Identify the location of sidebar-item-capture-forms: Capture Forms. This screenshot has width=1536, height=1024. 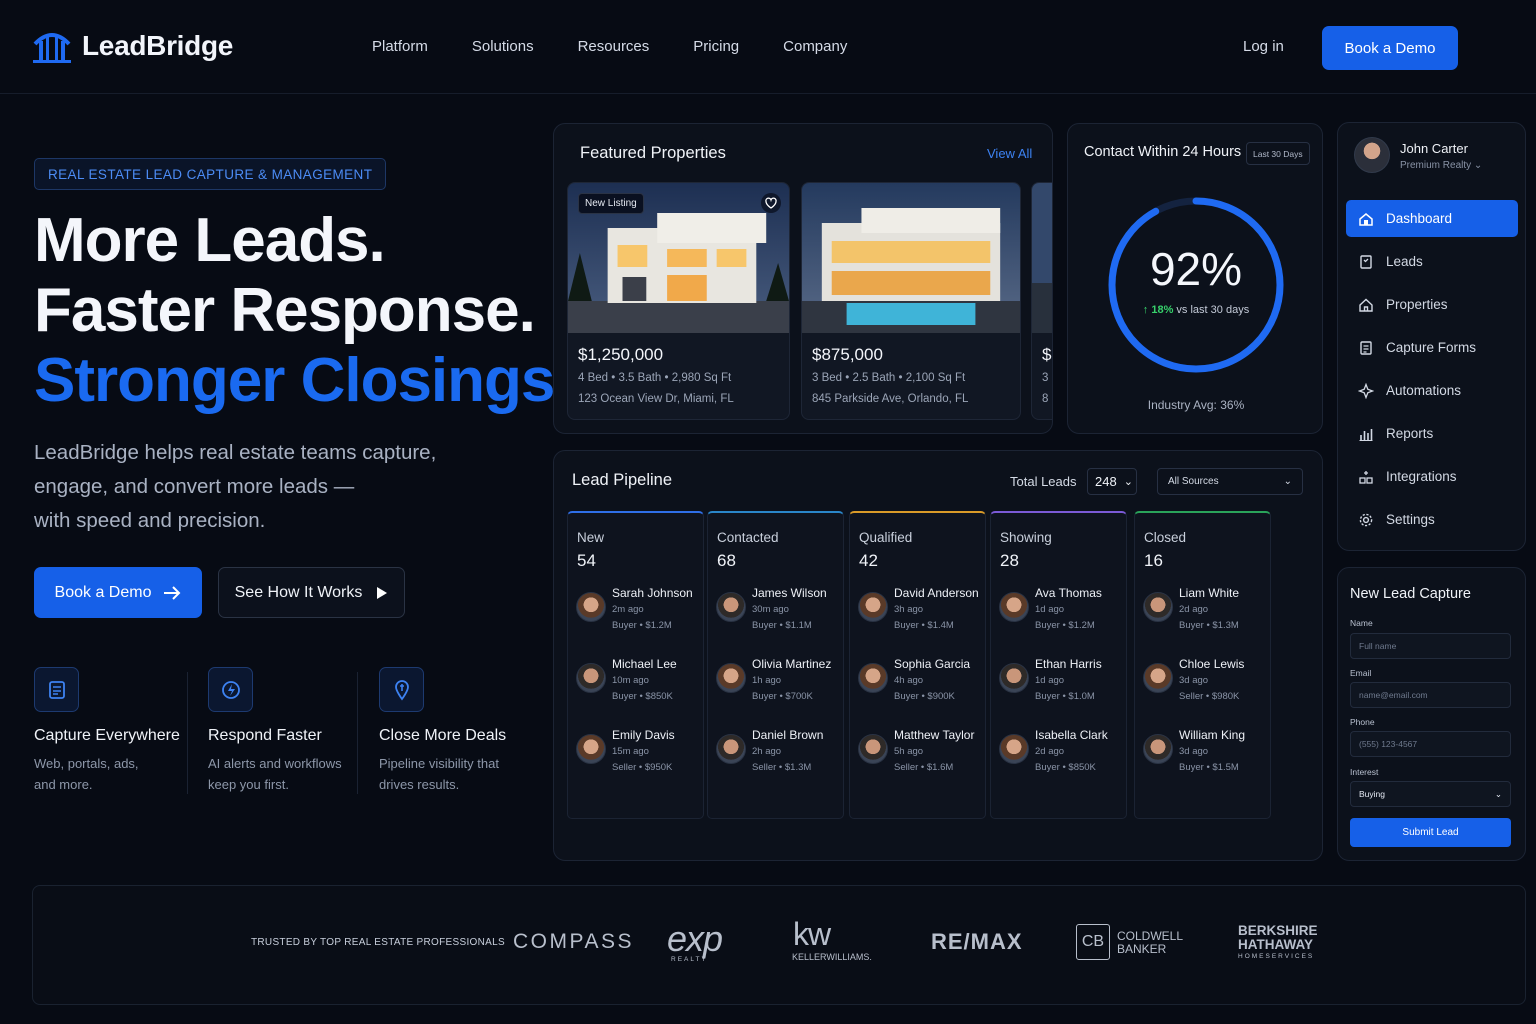
(1432, 347).